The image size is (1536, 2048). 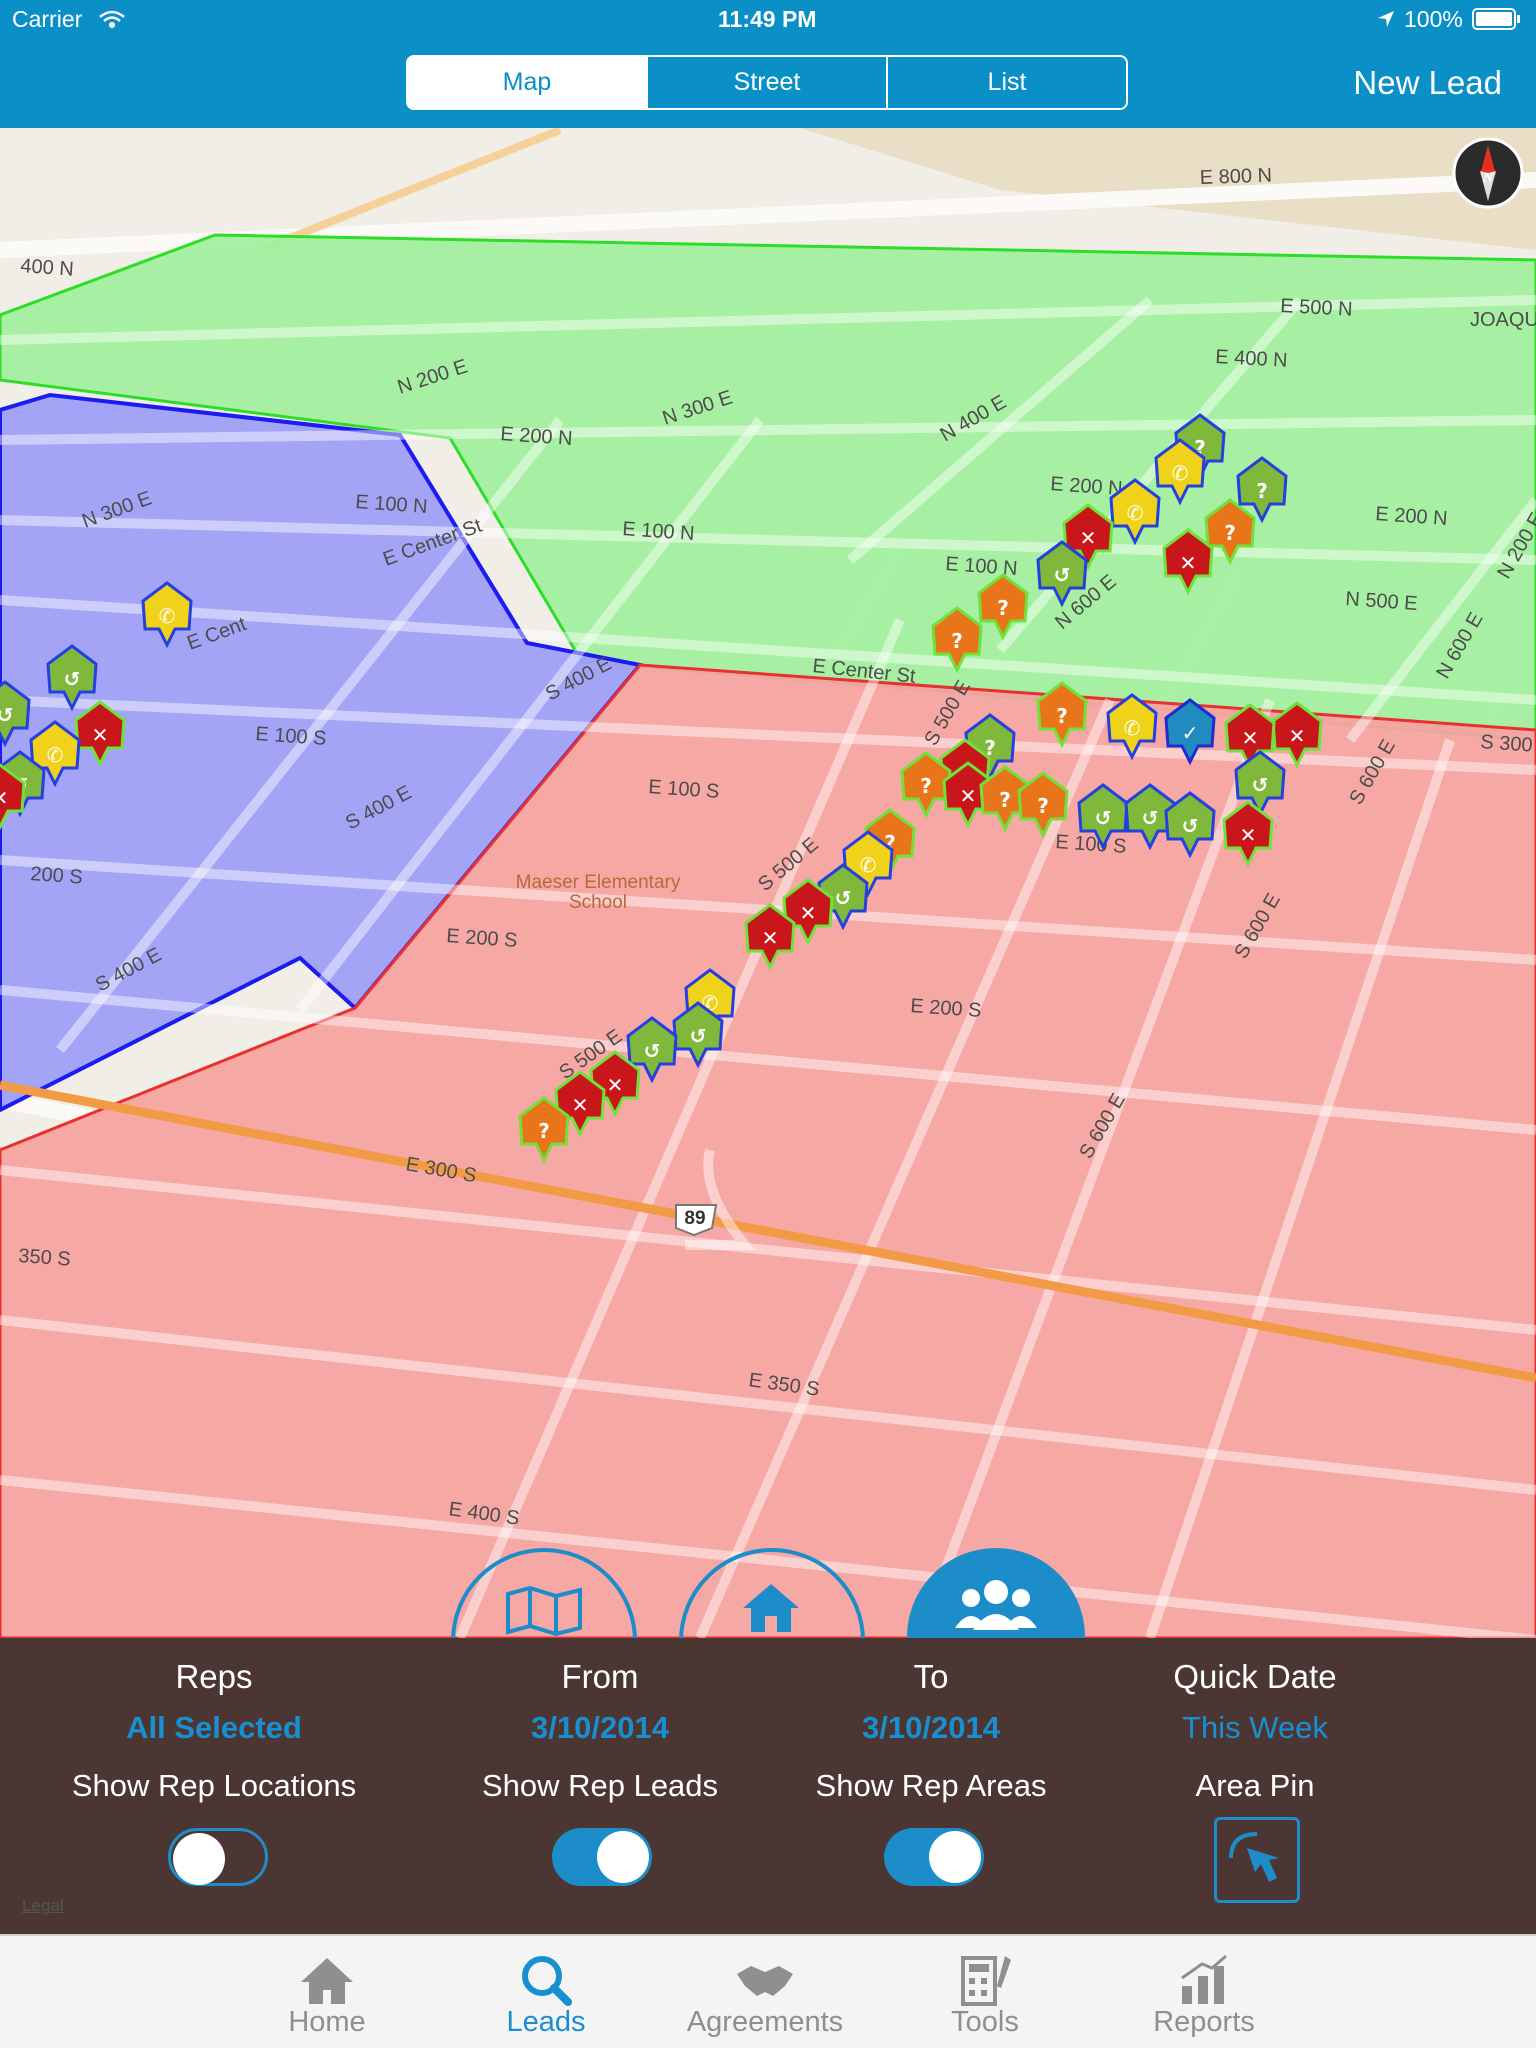 I want to click on reps-icon, so click(x=996, y=1605).